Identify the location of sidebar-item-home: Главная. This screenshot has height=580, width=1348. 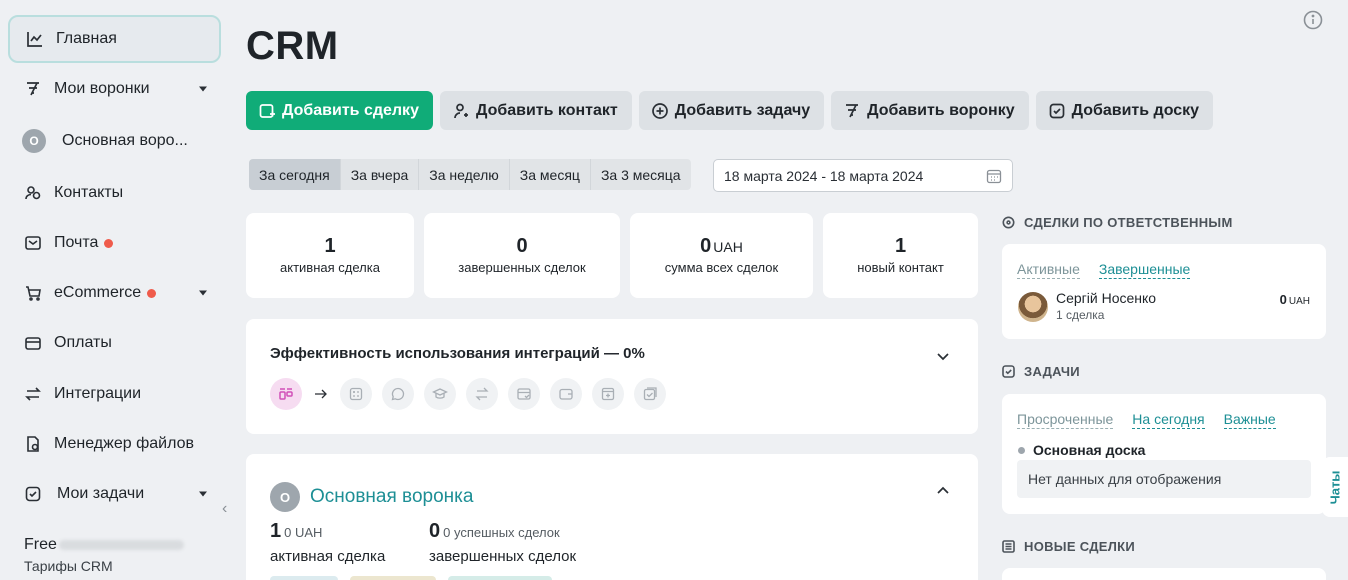
(114, 39).